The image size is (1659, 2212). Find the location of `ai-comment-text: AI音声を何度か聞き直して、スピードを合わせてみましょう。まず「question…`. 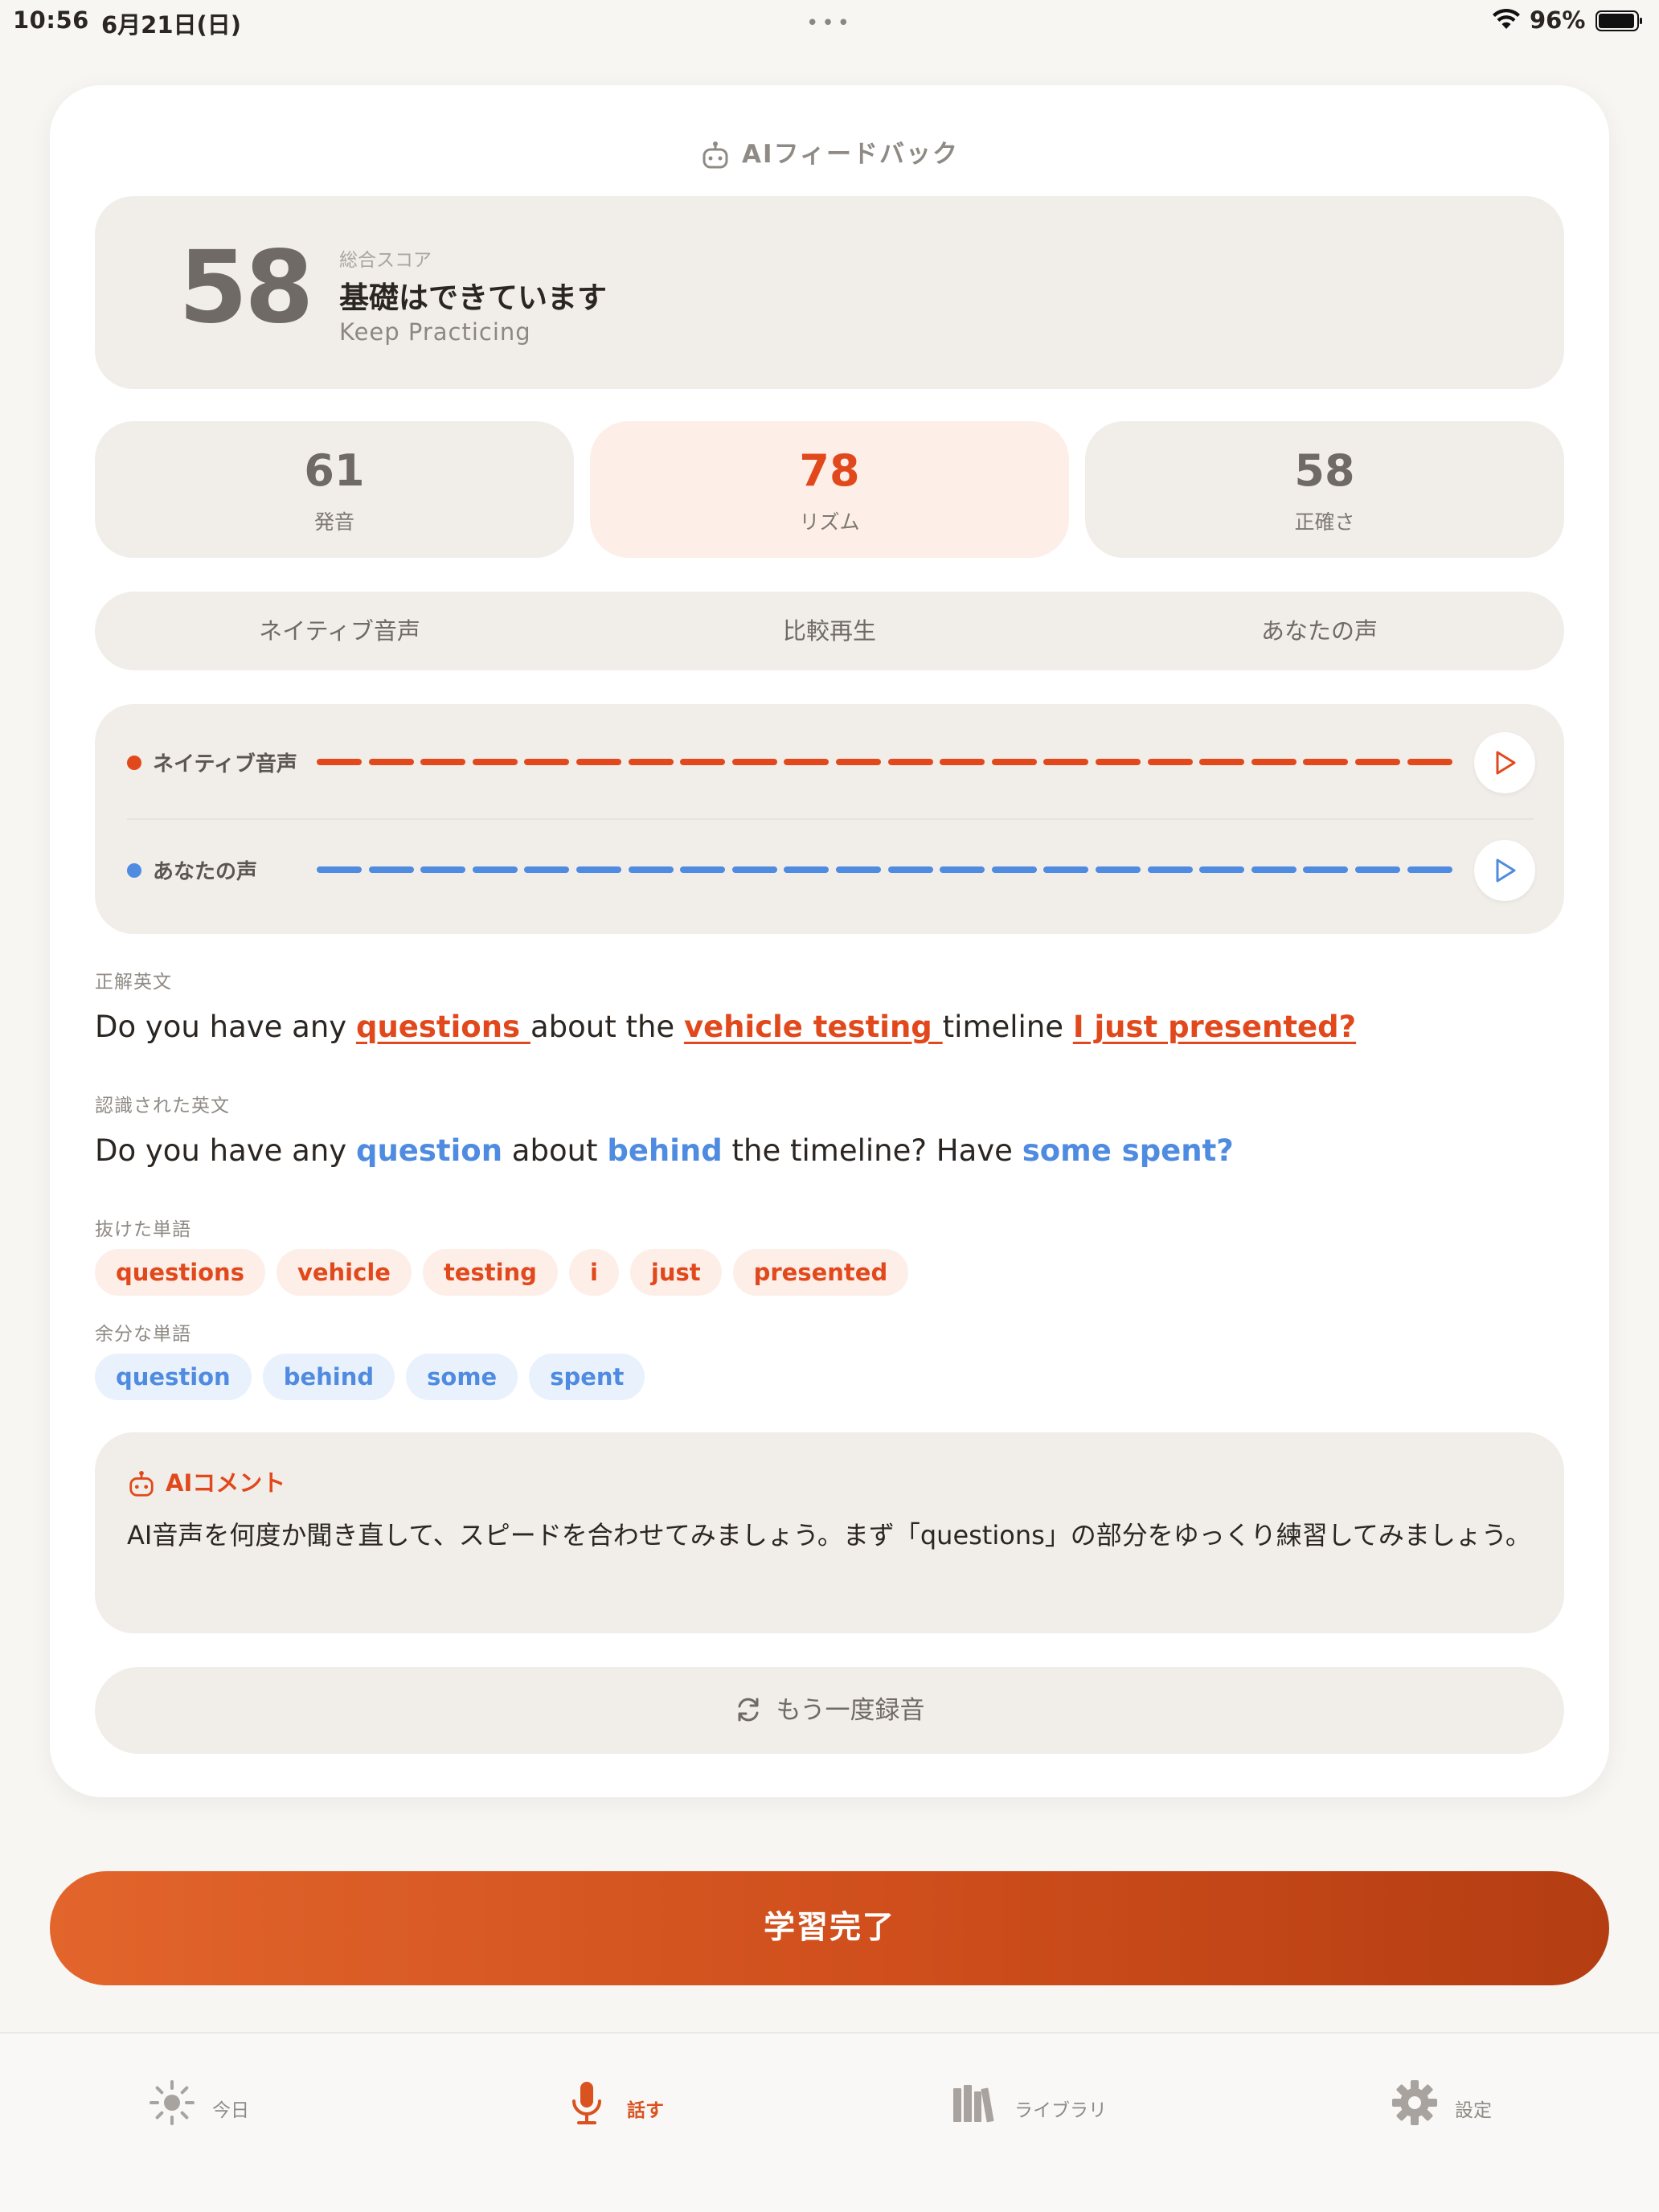

ai-comment-text: AI音声を何度か聞き直して、スピードを合わせてみましょう。まず「question… is located at coordinates (829, 1535).